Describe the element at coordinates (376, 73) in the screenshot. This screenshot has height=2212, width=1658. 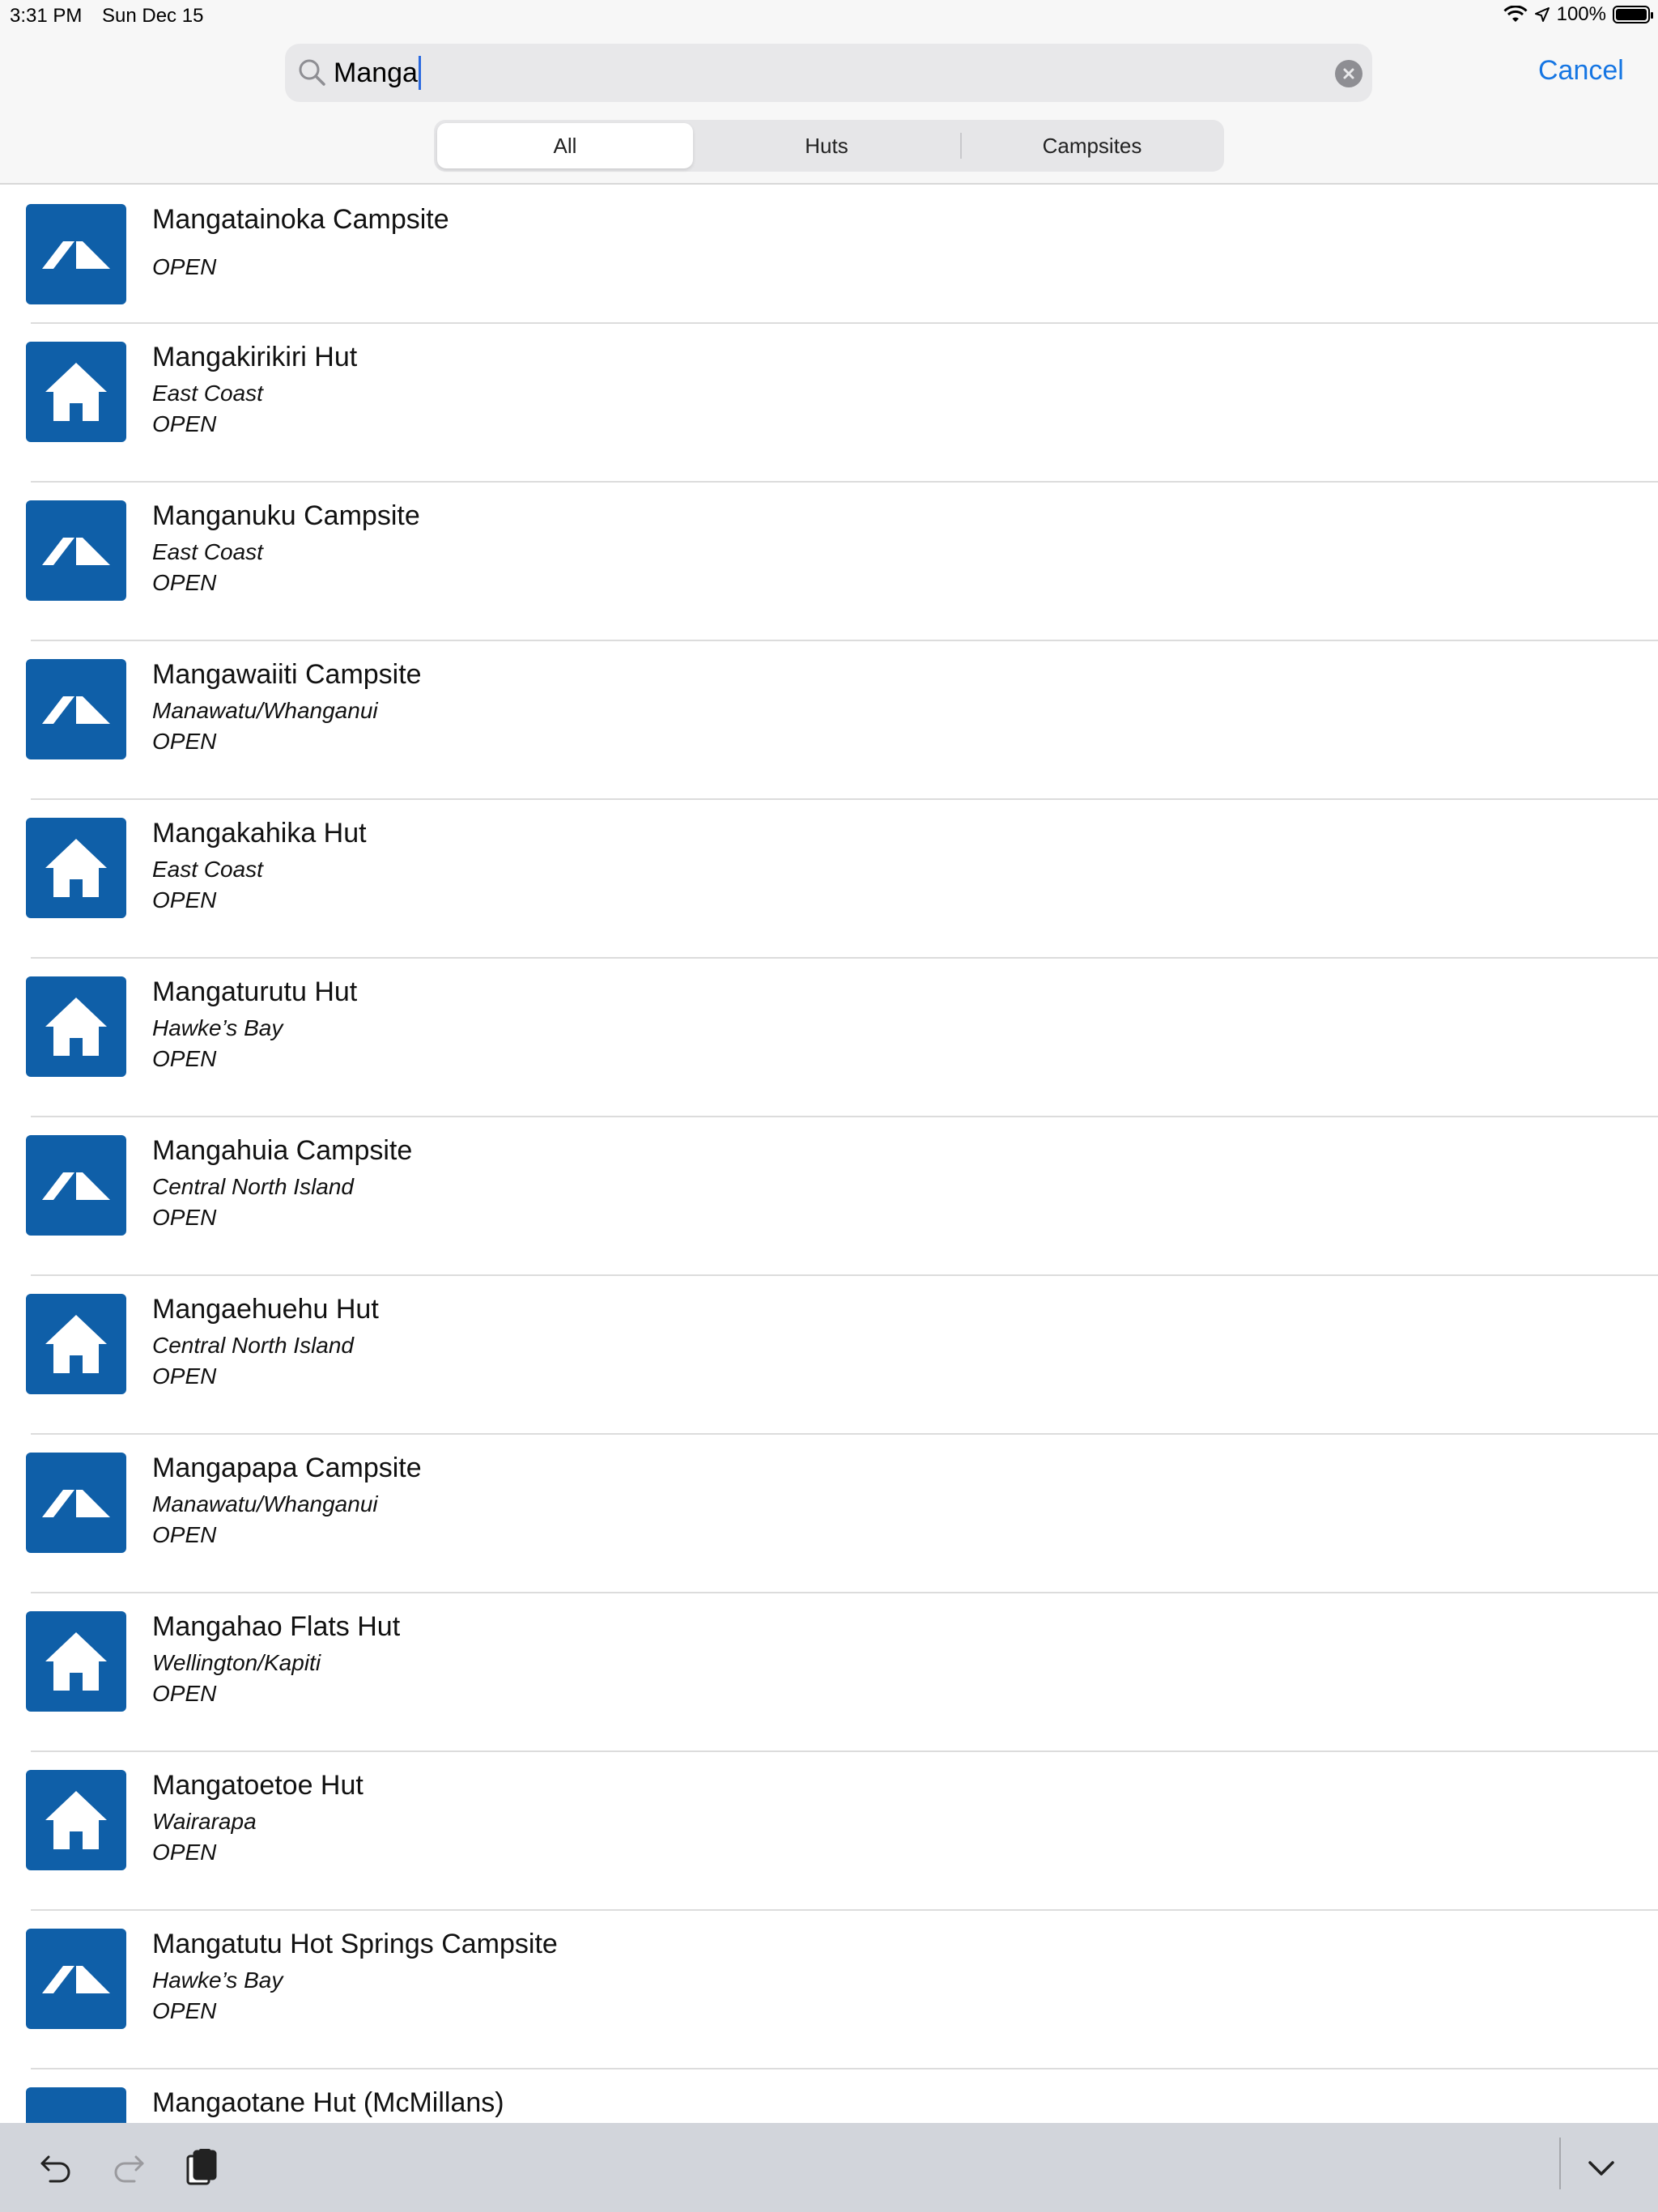
I see `search-query: Manga` at that location.